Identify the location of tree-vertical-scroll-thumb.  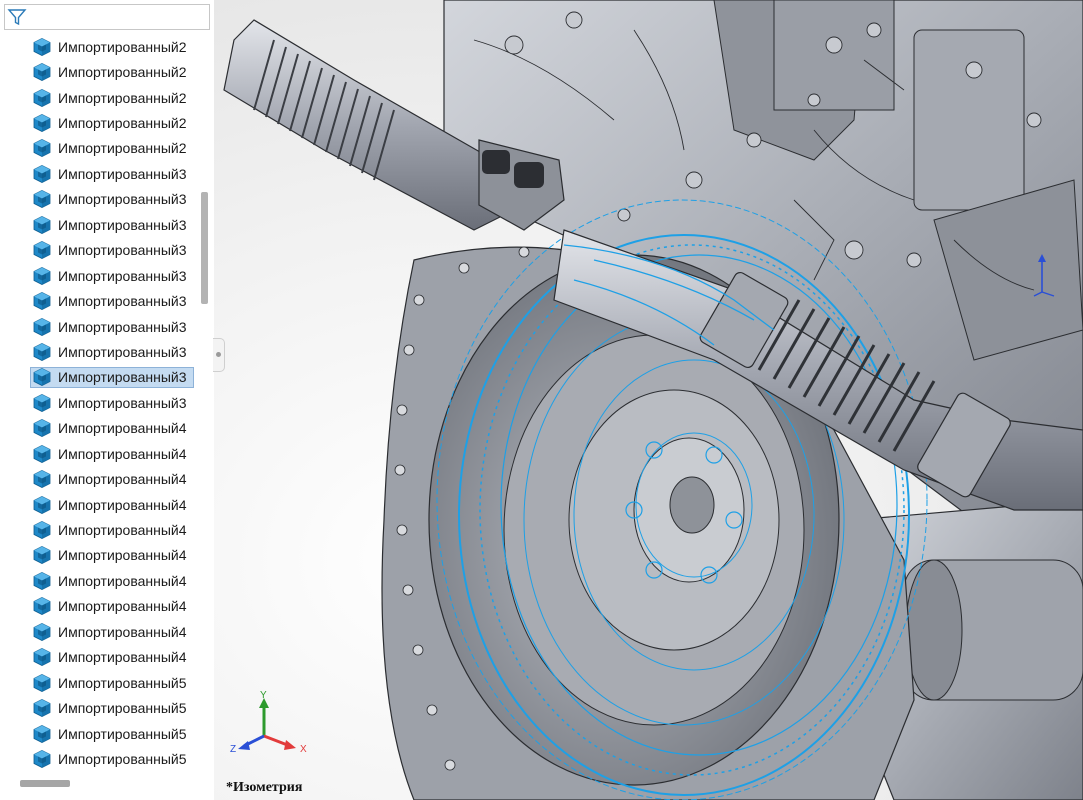
(204, 248).